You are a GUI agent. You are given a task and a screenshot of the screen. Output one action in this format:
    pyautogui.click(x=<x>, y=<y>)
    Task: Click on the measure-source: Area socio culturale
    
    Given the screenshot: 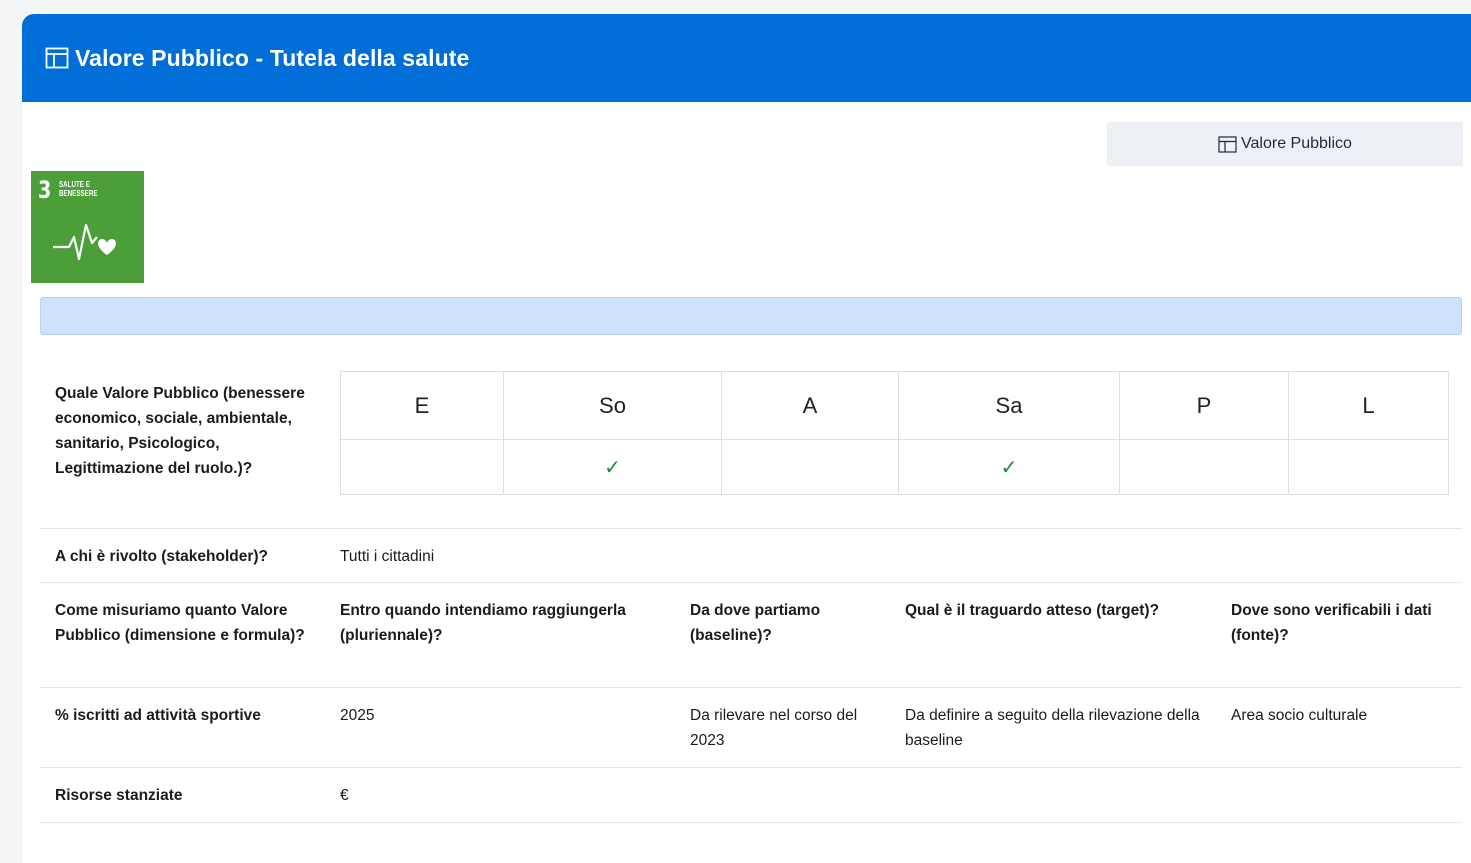 What is the action you would take?
    pyautogui.click(x=1299, y=715)
    